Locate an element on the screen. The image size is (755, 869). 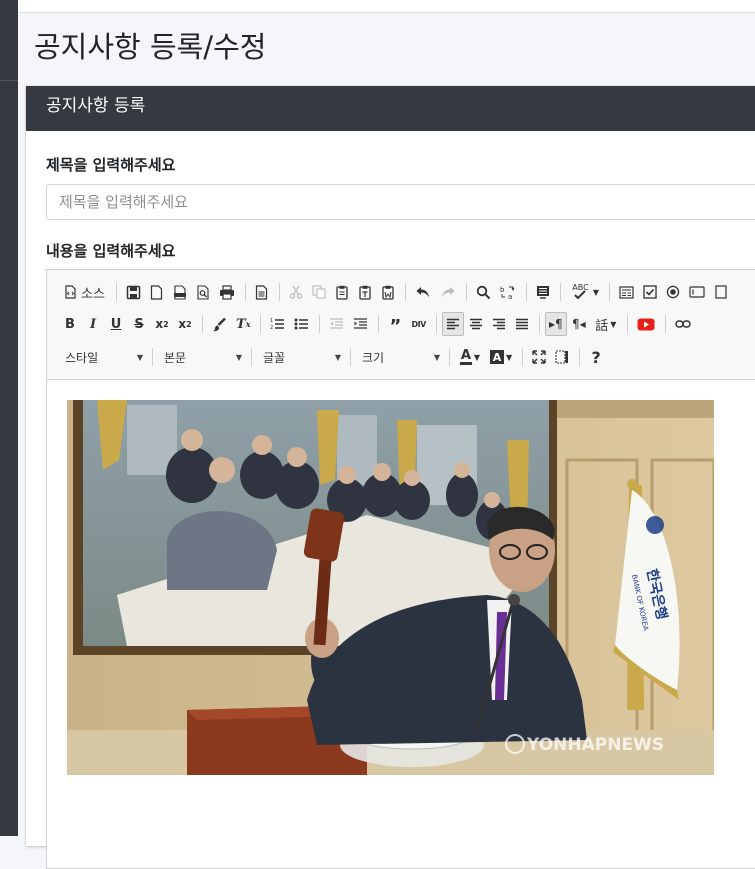
source-button: 소스 is located at coordinates (84, 292).